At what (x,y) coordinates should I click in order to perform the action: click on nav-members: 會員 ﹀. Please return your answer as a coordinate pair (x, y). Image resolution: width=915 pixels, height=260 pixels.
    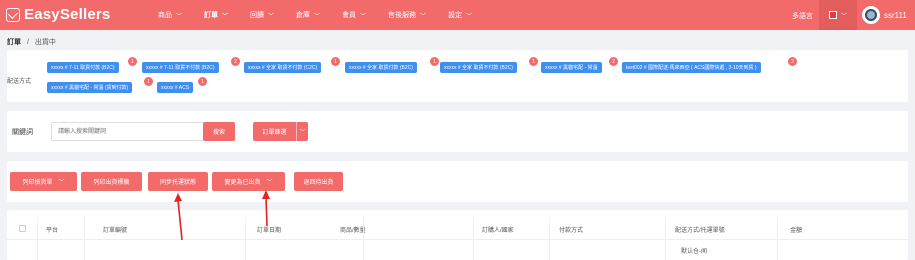
    Looking at the image, I should click on (354, 15).